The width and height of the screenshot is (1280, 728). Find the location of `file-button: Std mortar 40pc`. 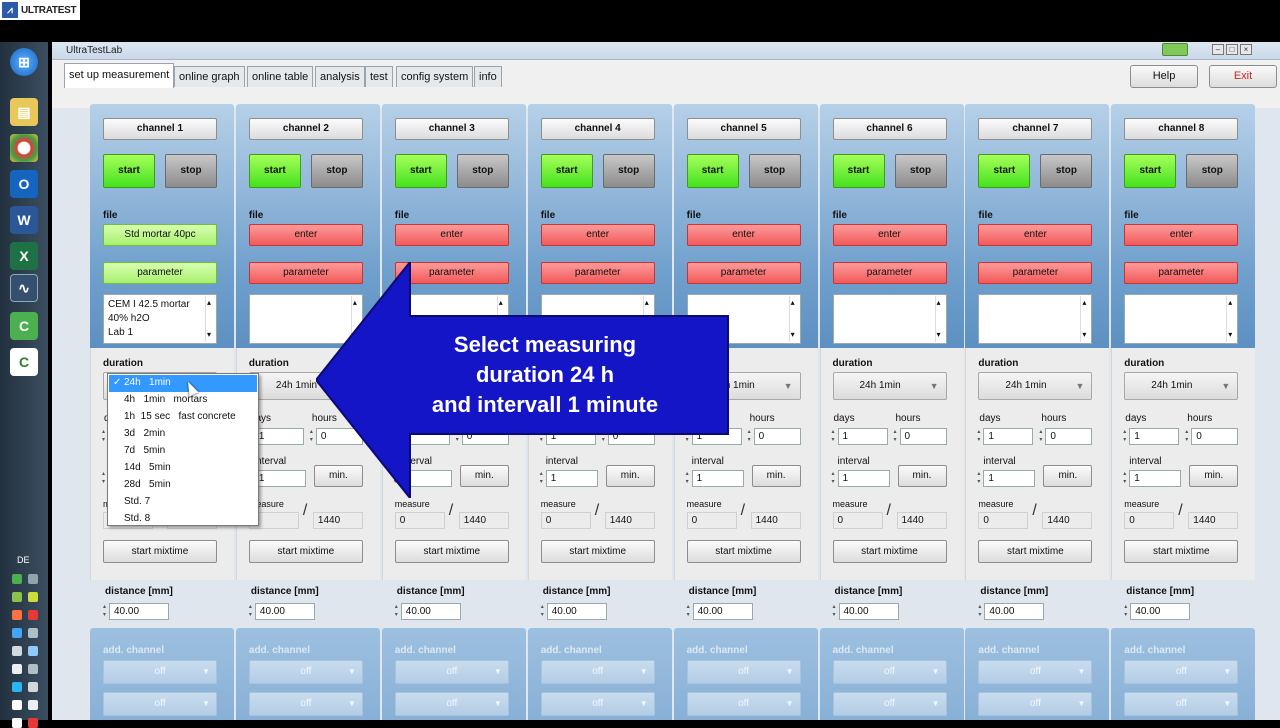

file-button: Std mortar 40pc is located at coordinates (160, 235).